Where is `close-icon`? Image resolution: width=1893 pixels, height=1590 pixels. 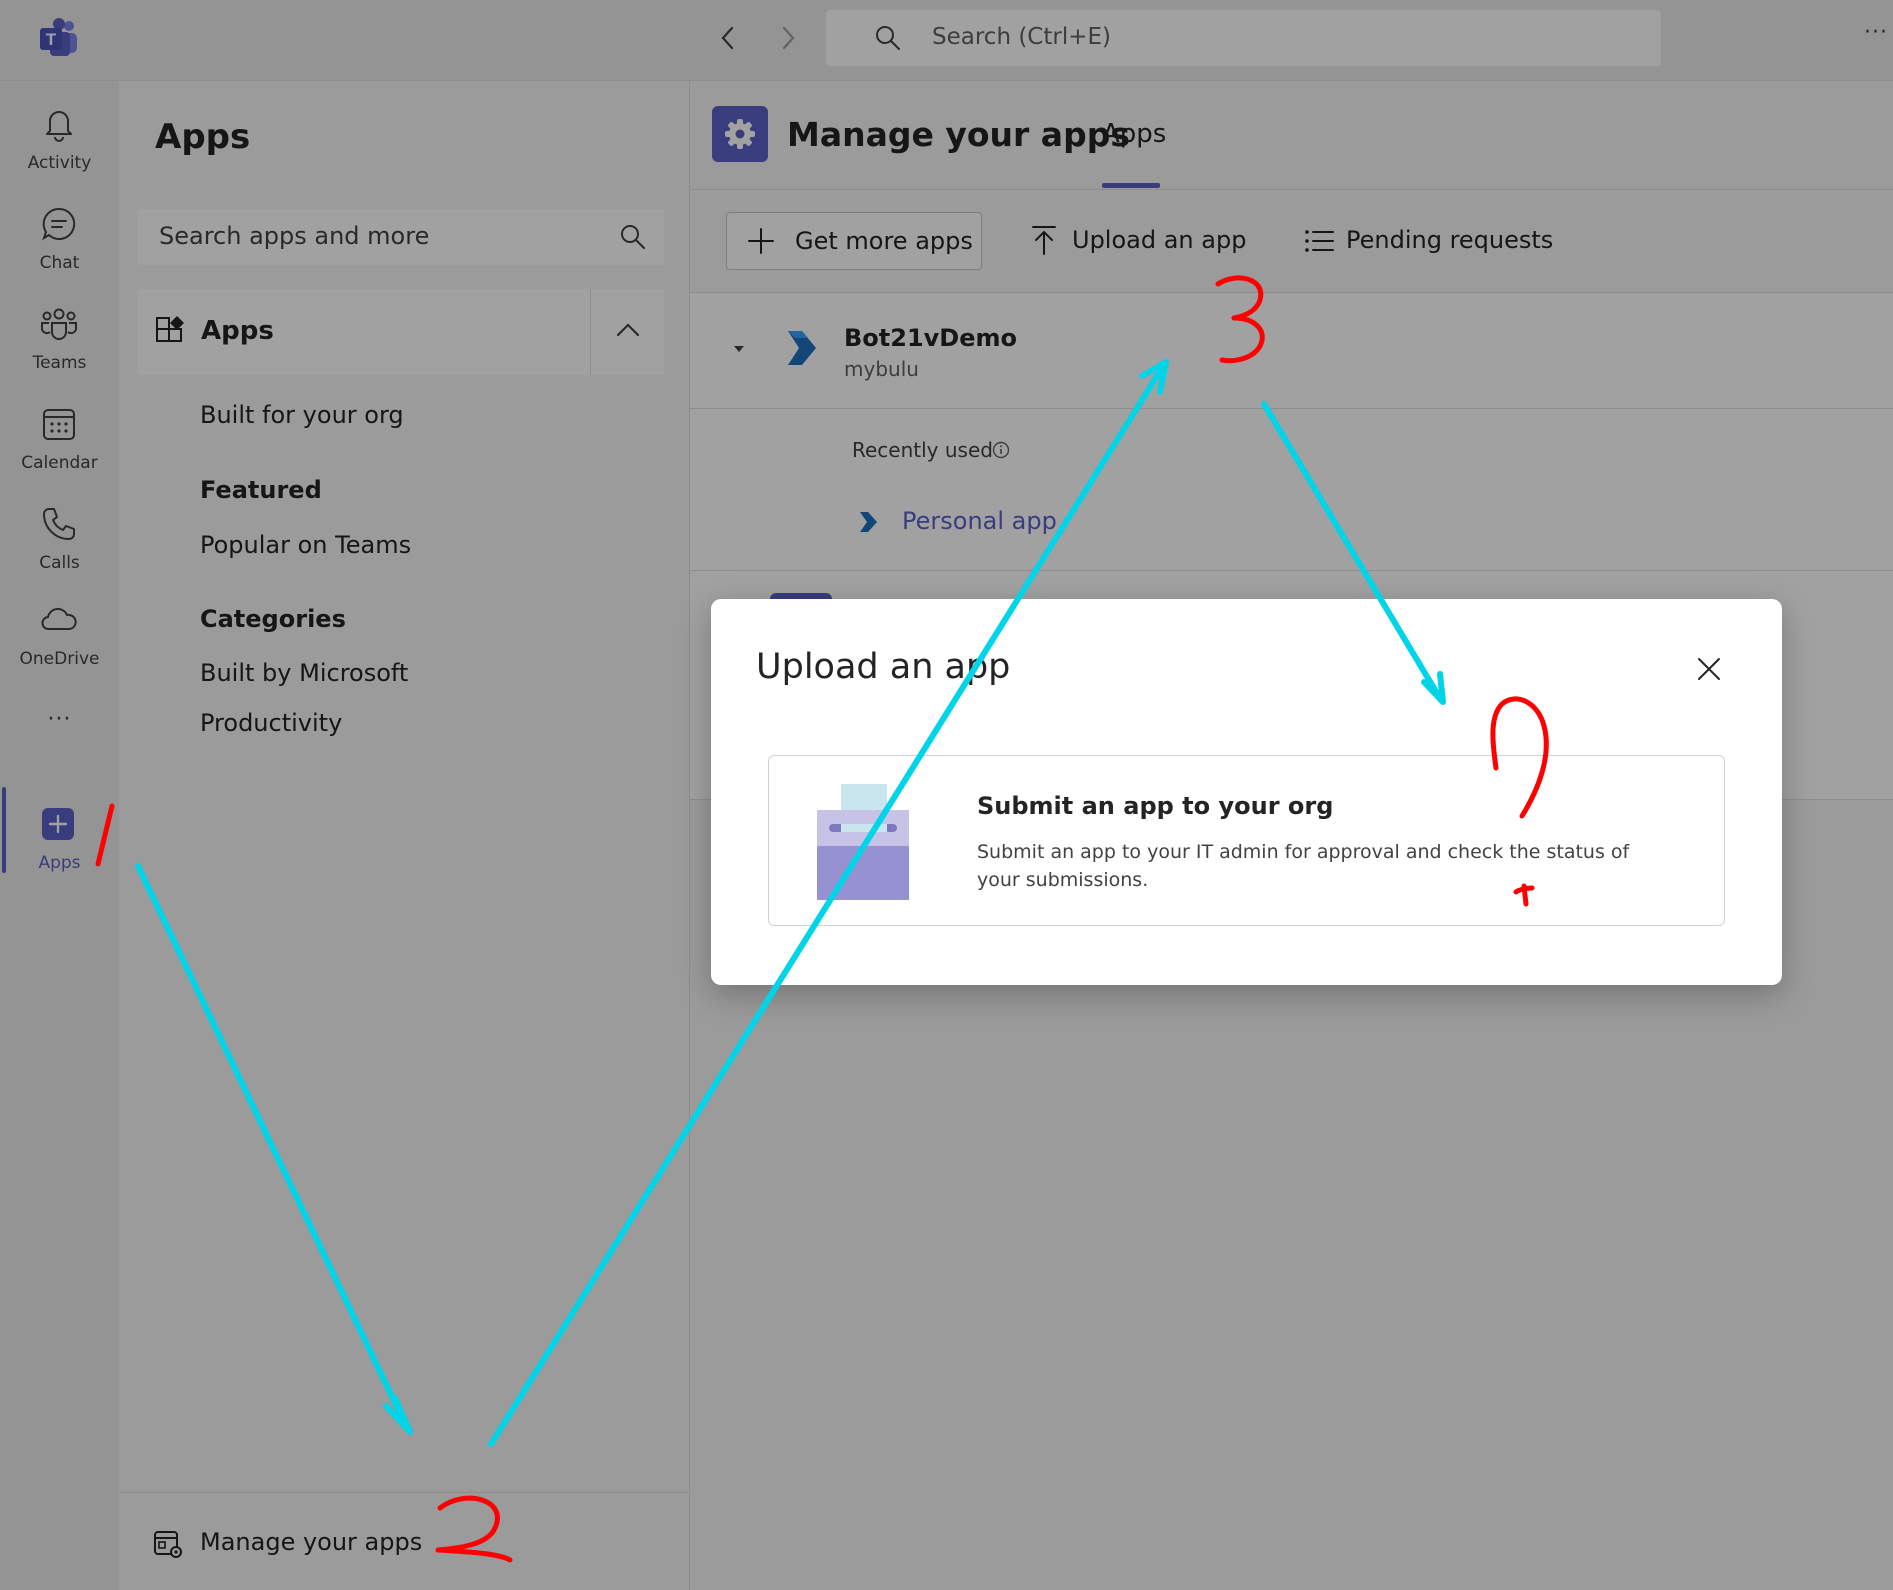
close-icon is located at coordinates (1709, 669).